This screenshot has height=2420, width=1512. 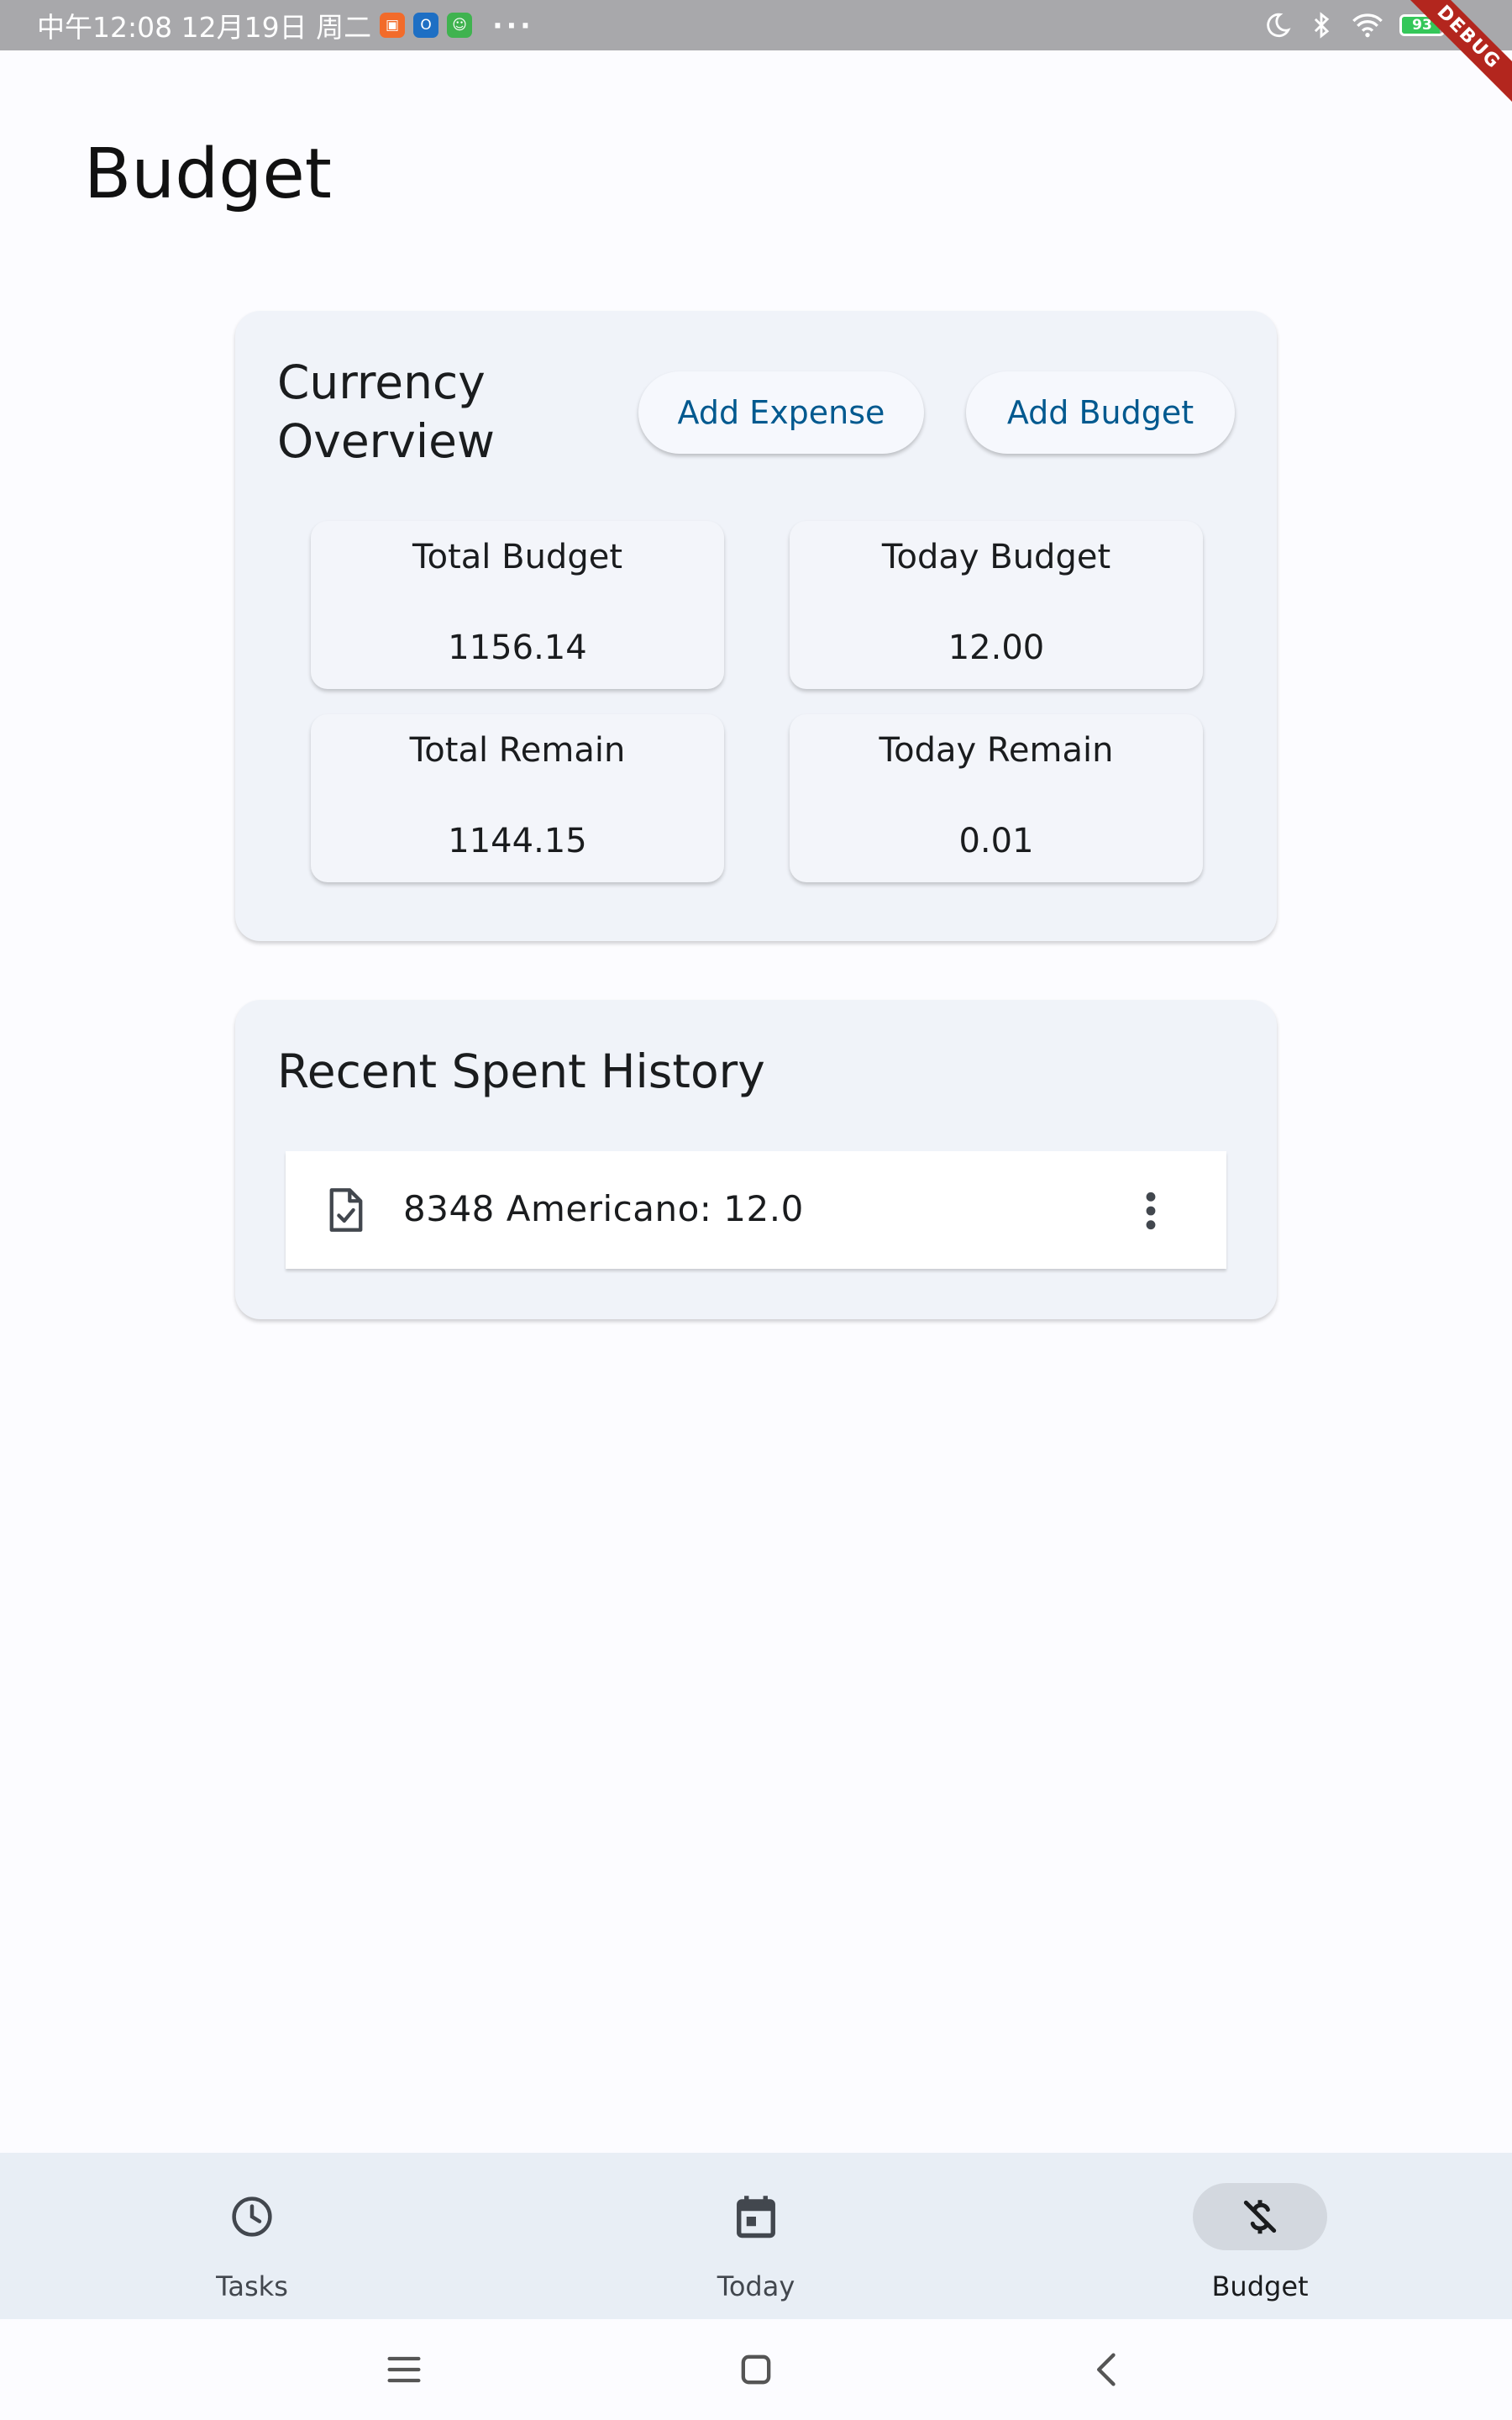 What do you see at coordinates (1260, 2236) in the screenshot?
I see `nav-item-budget: Budget` at bounding box center [1260, 2236].